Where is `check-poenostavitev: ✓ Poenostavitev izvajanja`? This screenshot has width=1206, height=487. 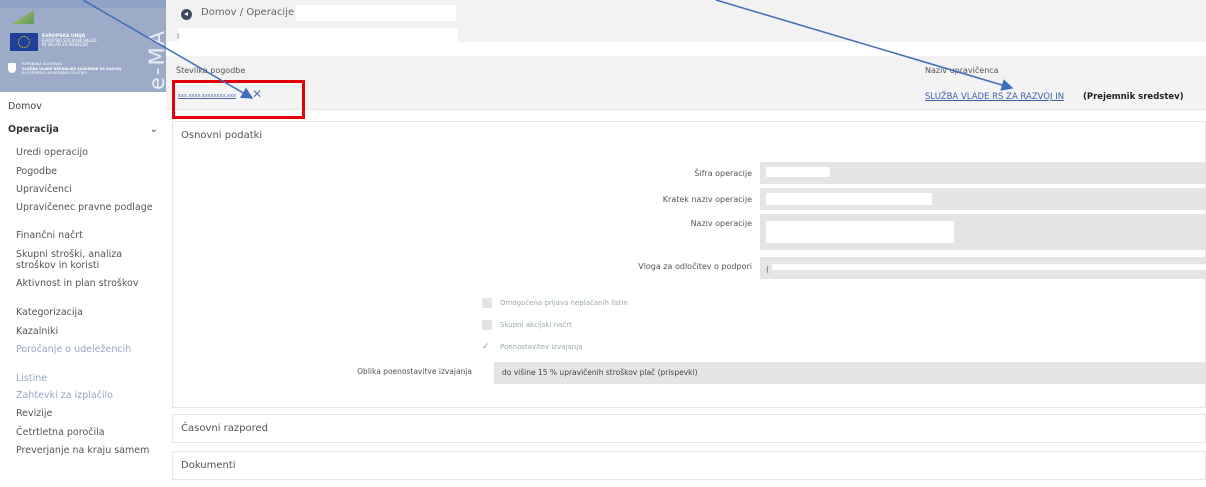
check-poenostavitev: ✓ Poenostavitev izvajanja is located at coordinates (532, 347).